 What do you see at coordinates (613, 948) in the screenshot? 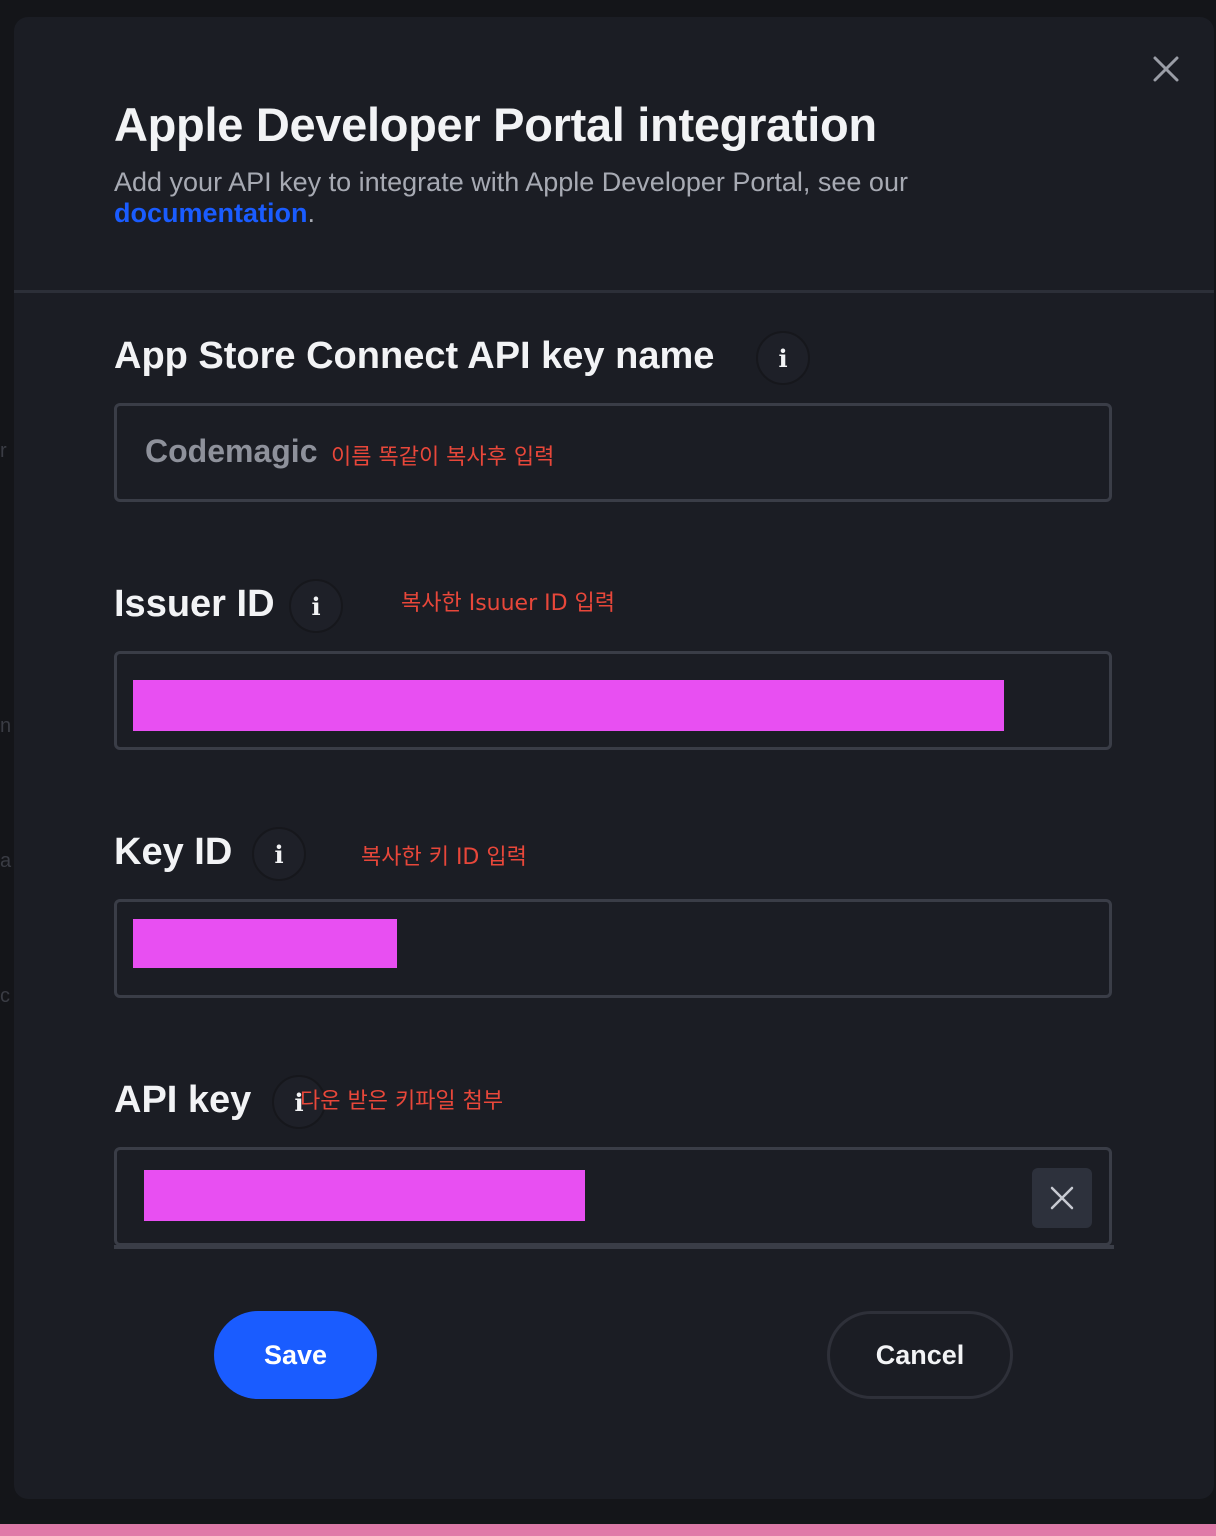
I see `key-id-input` at bounding box center [613, 948].